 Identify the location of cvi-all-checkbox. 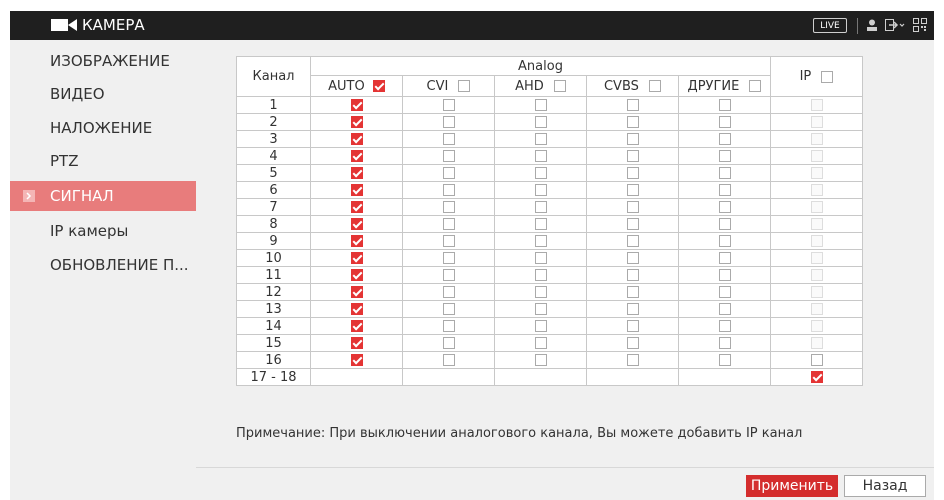
(464, 86).